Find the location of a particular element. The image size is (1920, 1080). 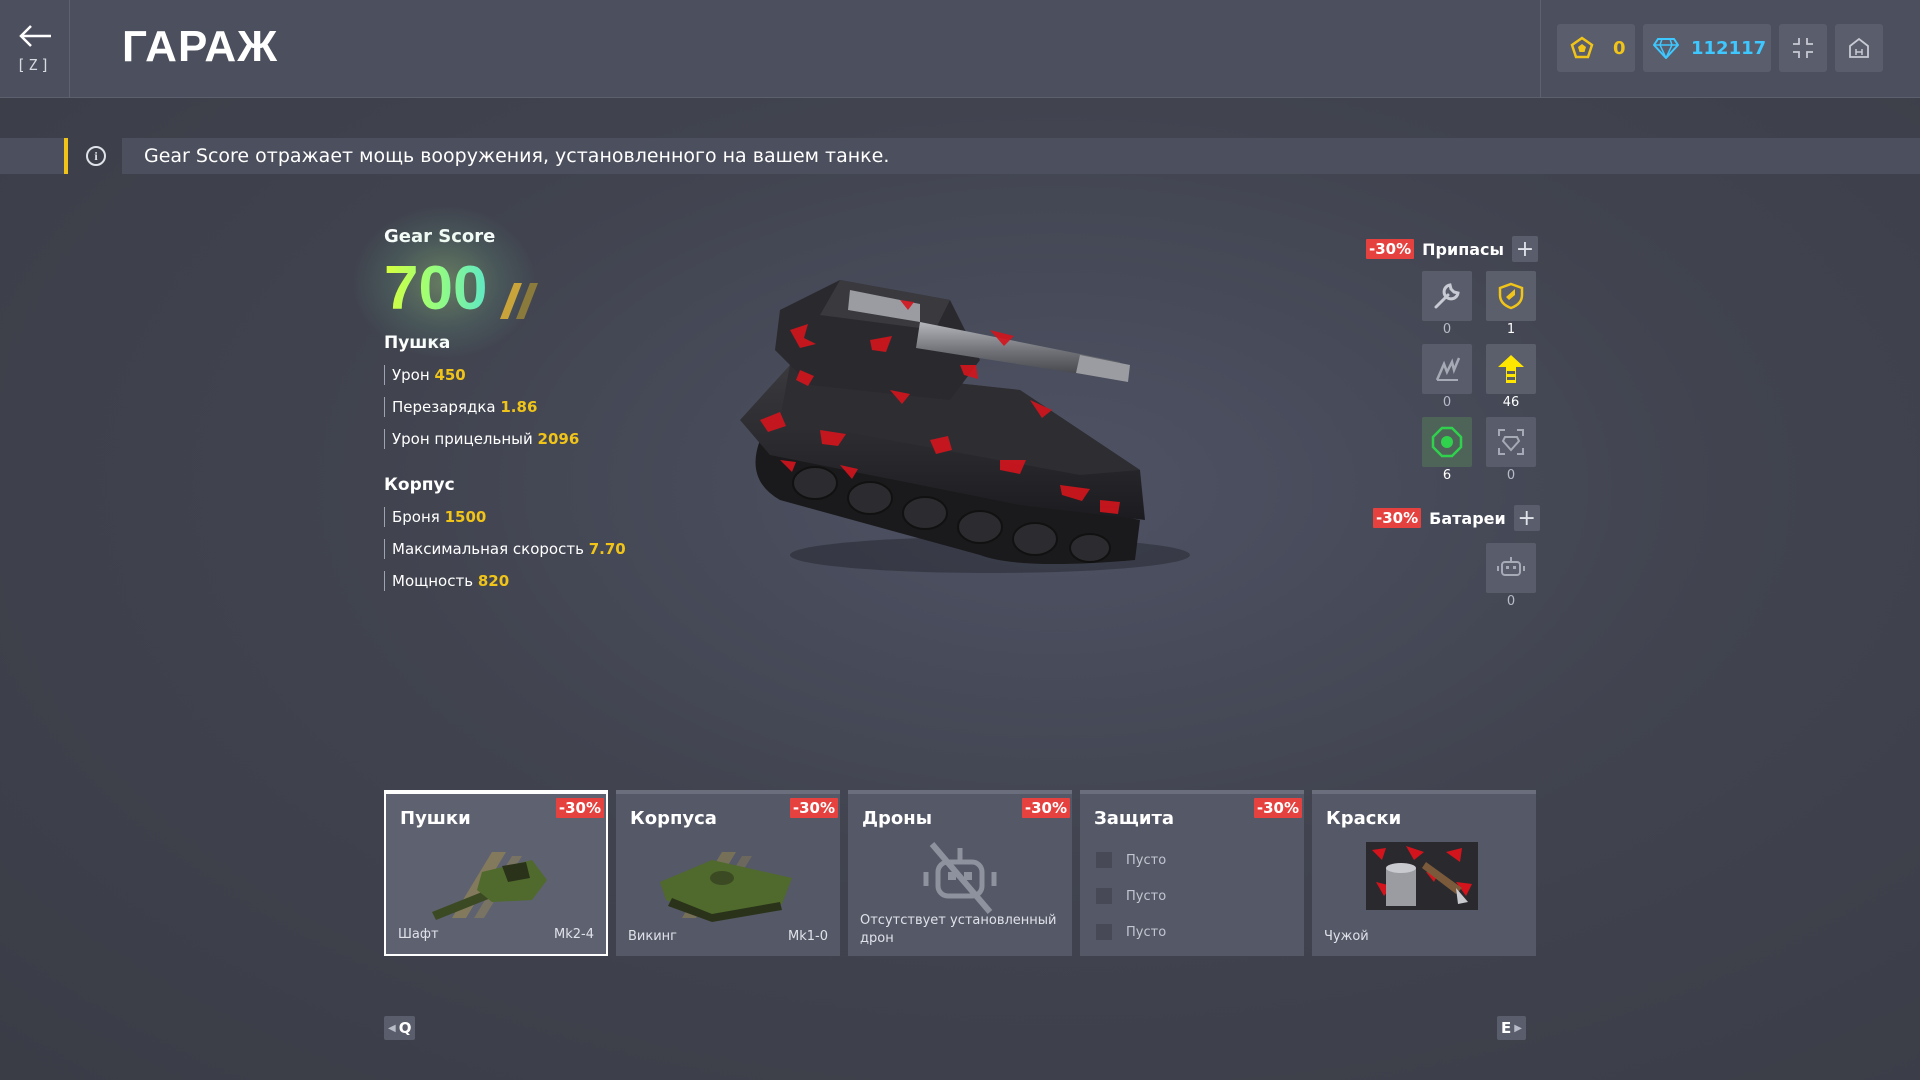

damage-boost-slot is located at coordinates (1447, 369).